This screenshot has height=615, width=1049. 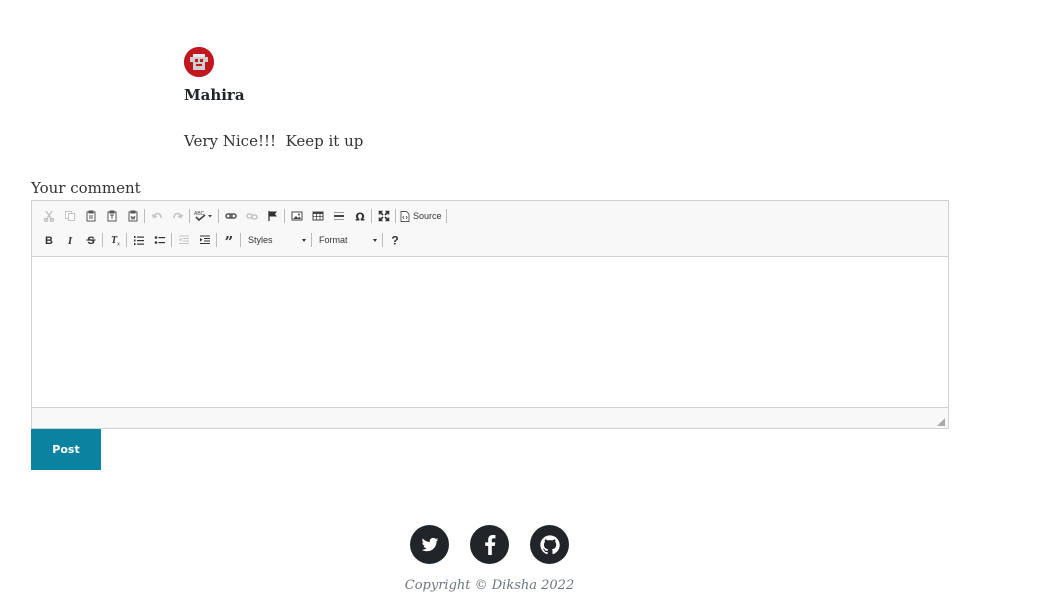 I want to click on special-char-icon: Ω, so click(x=359, y=216).